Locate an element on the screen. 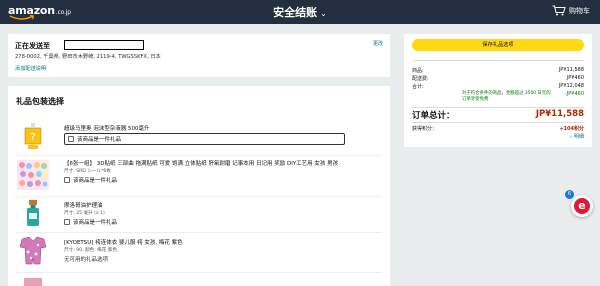 The image size is (600, 286). gift-options-heading: 礼品包装选择 is located at coordinates (40, 101).